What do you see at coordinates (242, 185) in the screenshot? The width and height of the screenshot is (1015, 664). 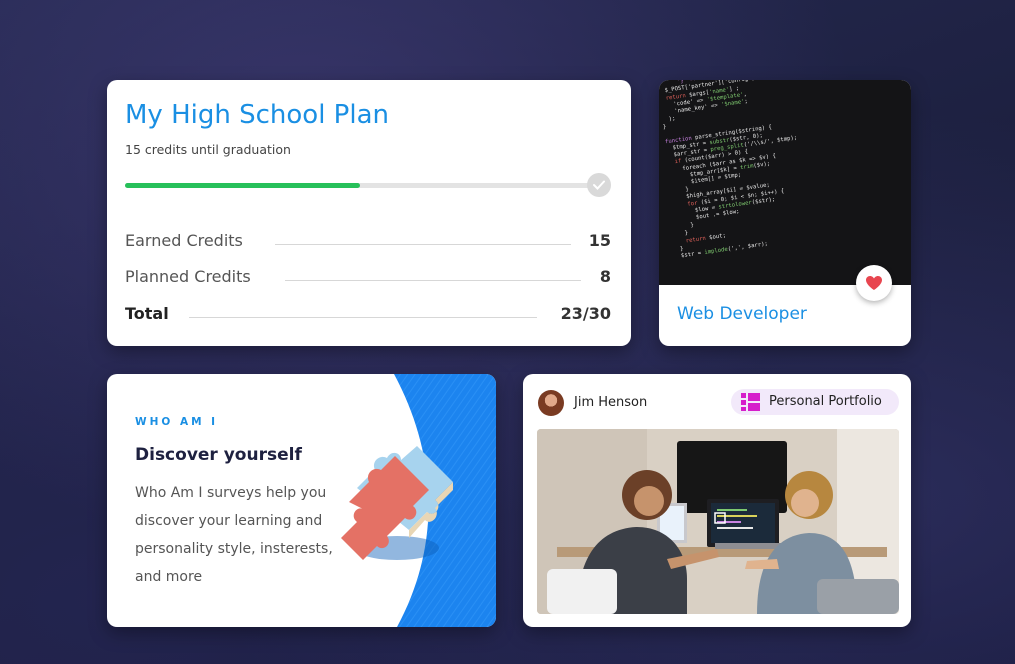 I see `credits-progress-fill` at bounding box center [242, 185].